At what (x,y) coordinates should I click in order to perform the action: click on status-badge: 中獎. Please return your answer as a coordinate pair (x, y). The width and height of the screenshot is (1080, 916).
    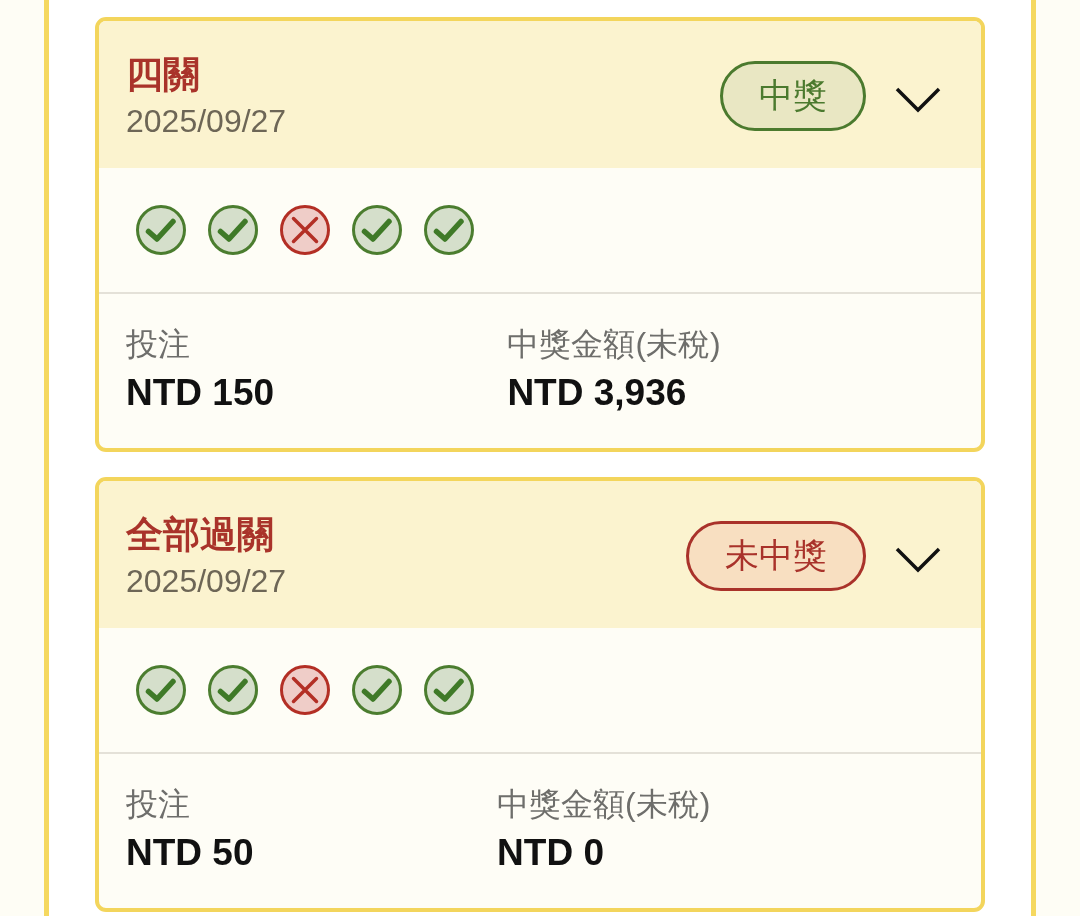
    Looking at the image, I should click on (793, 95).